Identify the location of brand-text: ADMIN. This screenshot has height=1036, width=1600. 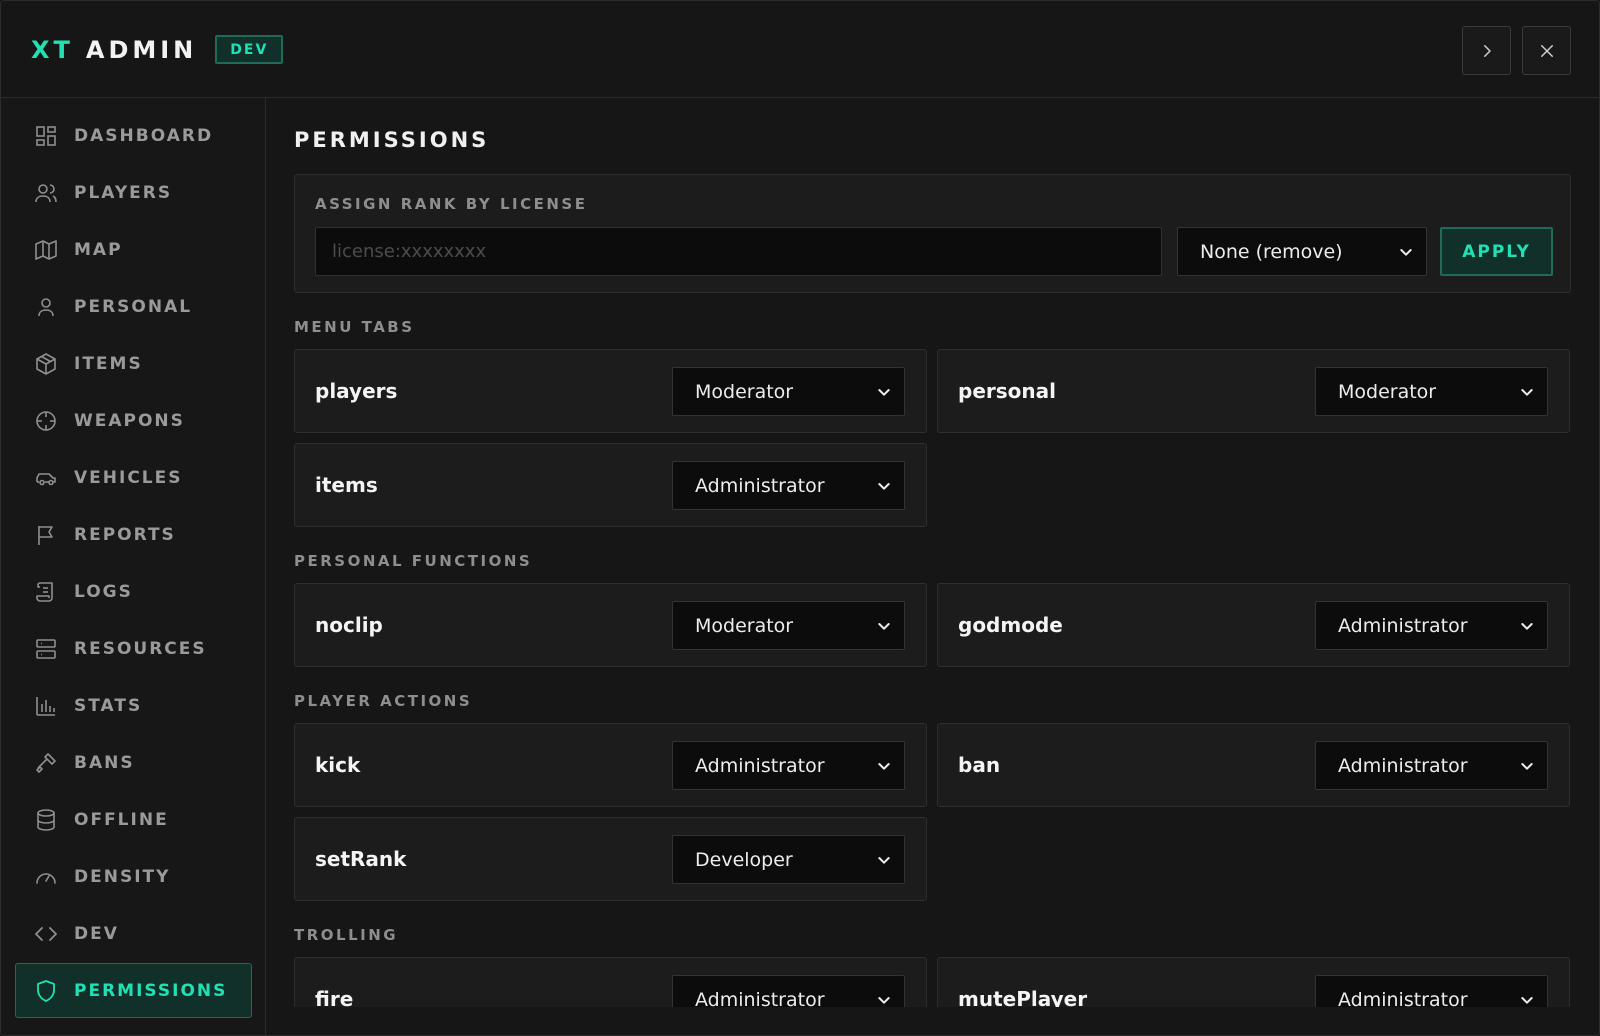
(141, 49).